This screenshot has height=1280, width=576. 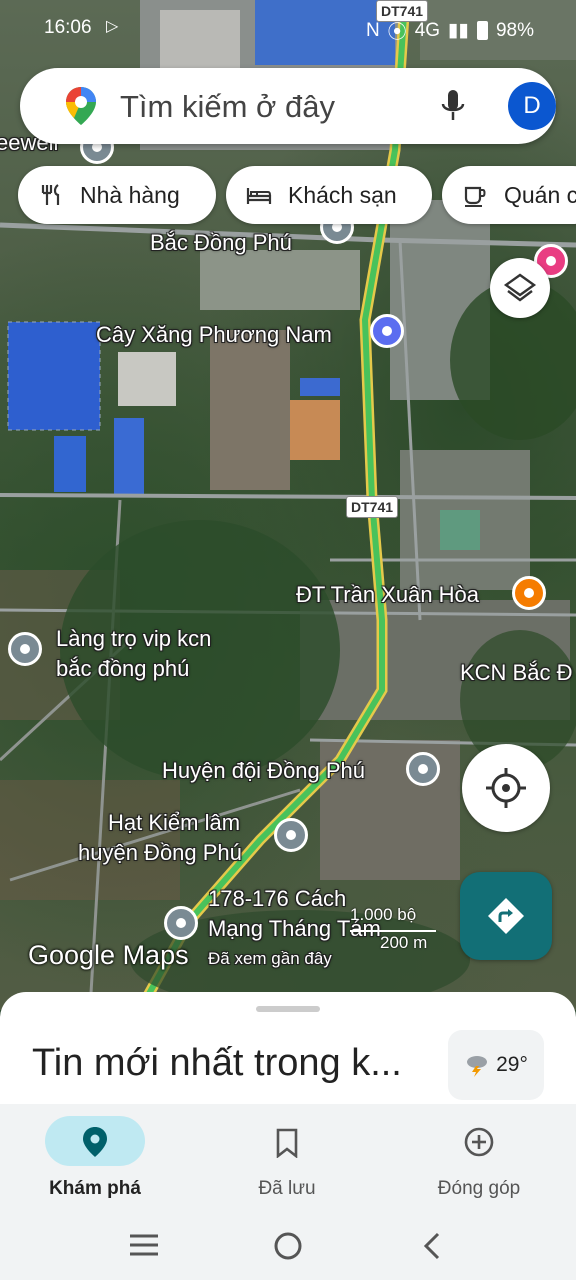 What do you see at coordinates (259, 196) in the screenshot?
I see `bed-icon` at bounding box center [259, 196].